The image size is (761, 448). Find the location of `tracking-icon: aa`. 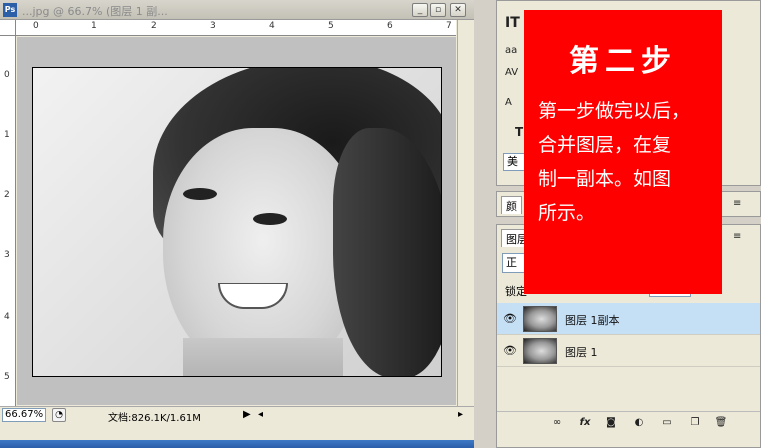

tracking-icon: aa is located at coordinates (511, 50).